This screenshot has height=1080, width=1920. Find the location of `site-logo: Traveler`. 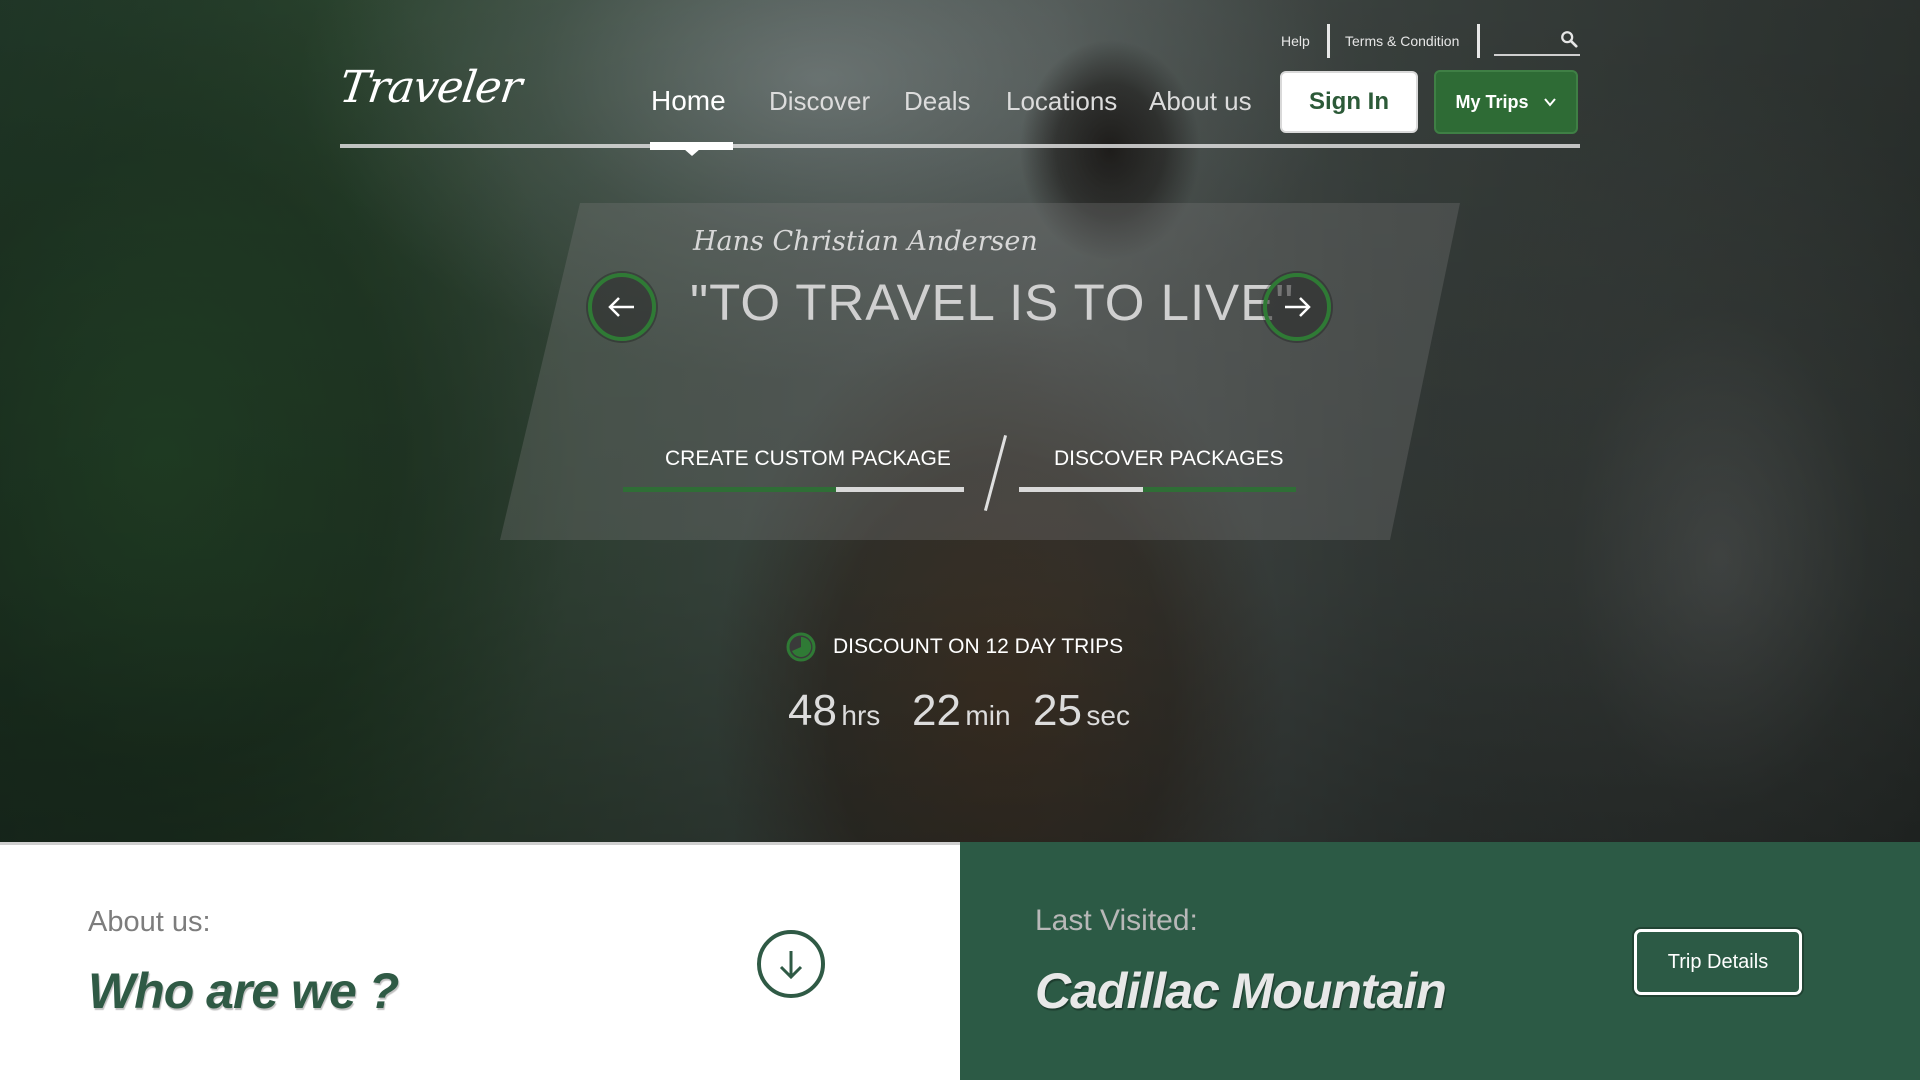

site-logo: Traveler is located at coordinates (430, 87).